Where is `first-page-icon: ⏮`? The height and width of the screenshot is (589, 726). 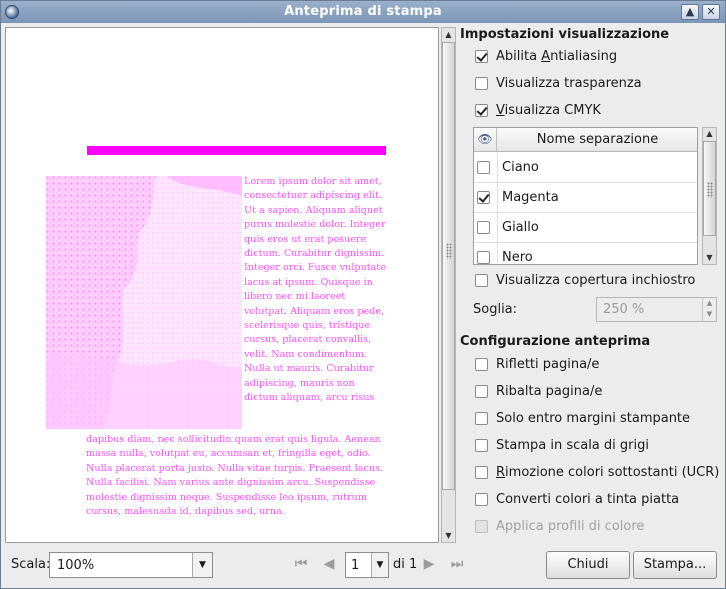
first-page-icon: ⏮ is located at coordinates (301, 564).